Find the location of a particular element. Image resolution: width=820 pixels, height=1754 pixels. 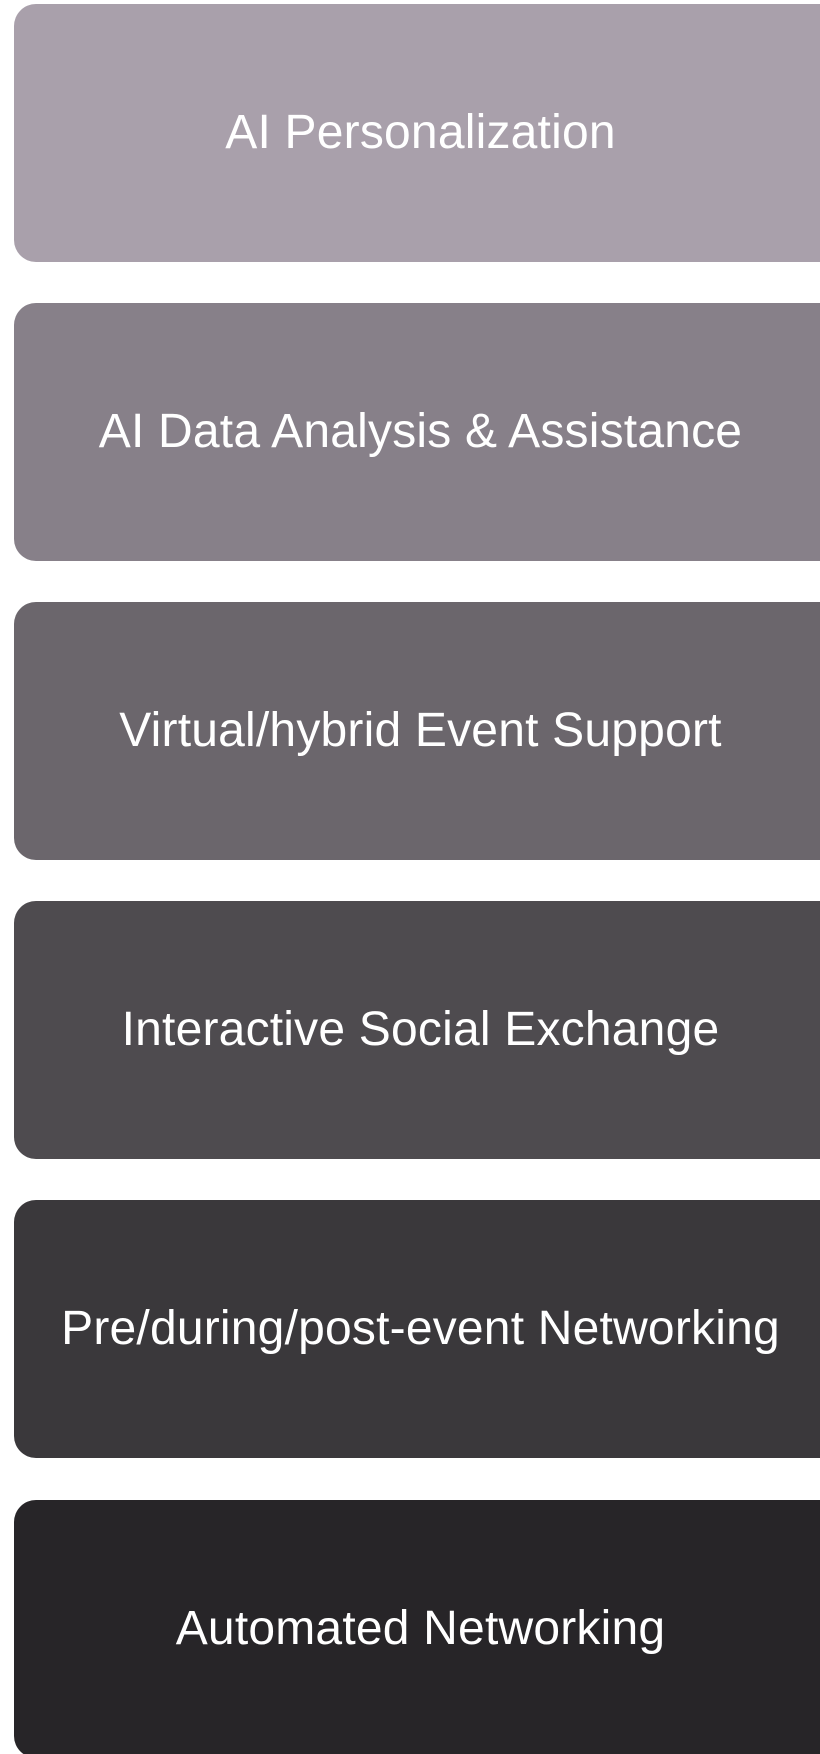

card-ai-data-analysis: AI Data Analysis & Assistance is located at coordinates (417, 432).